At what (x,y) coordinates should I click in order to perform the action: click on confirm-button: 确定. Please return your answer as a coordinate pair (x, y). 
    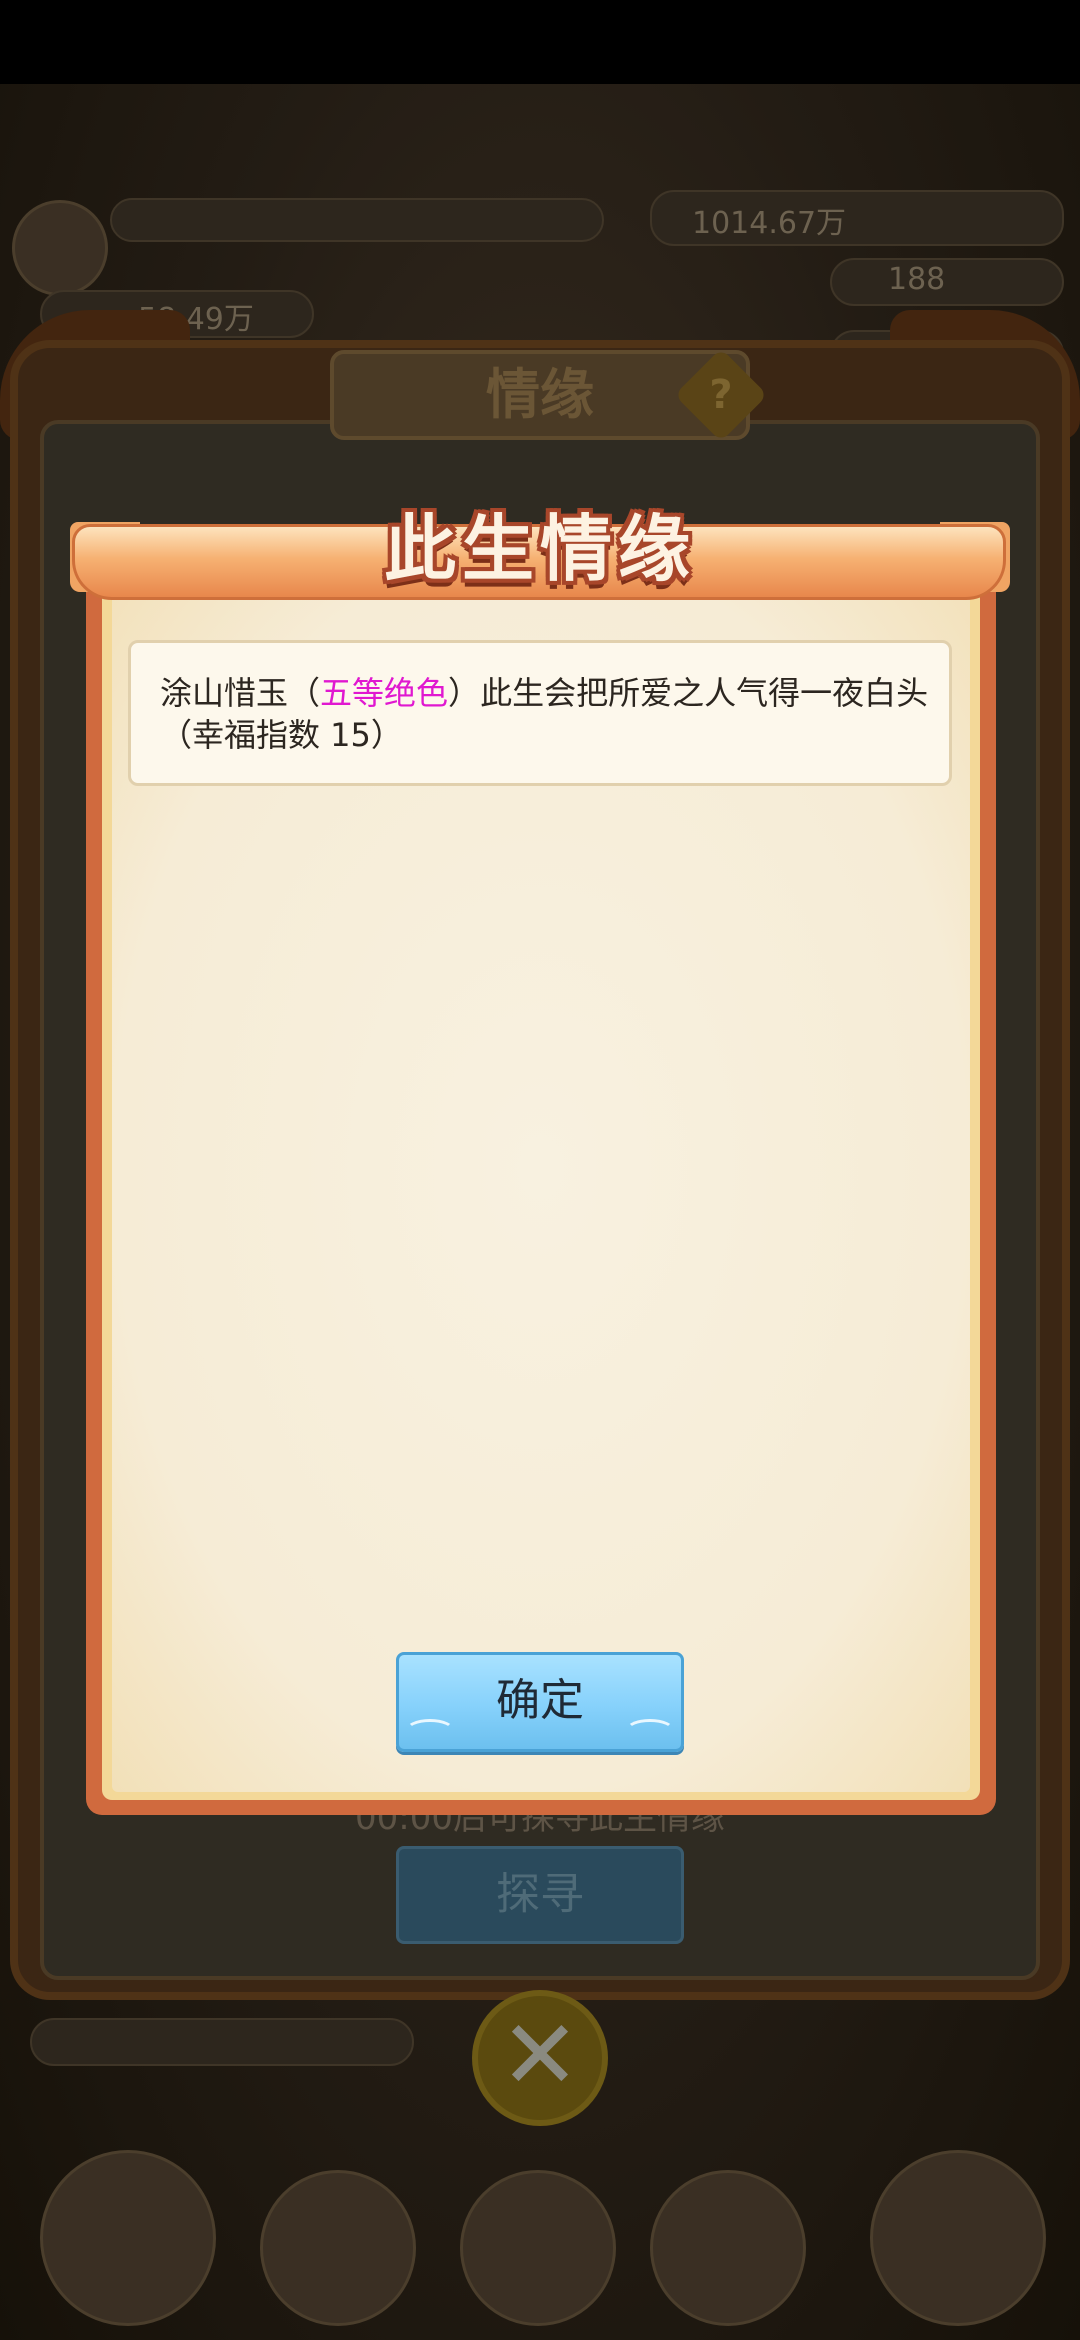
    Looking at the image, I should click on (540, 1702).